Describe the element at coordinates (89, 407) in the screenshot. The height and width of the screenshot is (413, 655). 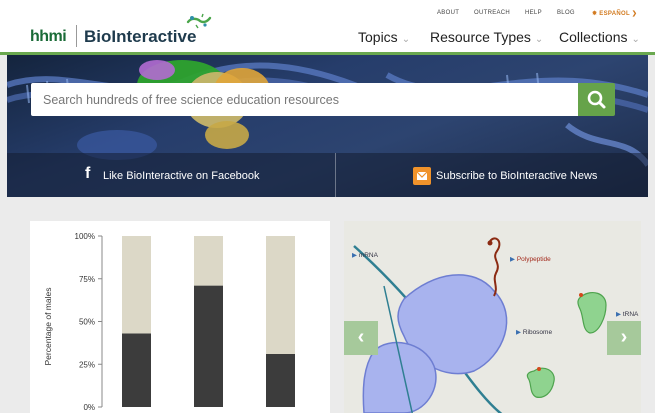
I see `y-tick-label: 0%` at that location.